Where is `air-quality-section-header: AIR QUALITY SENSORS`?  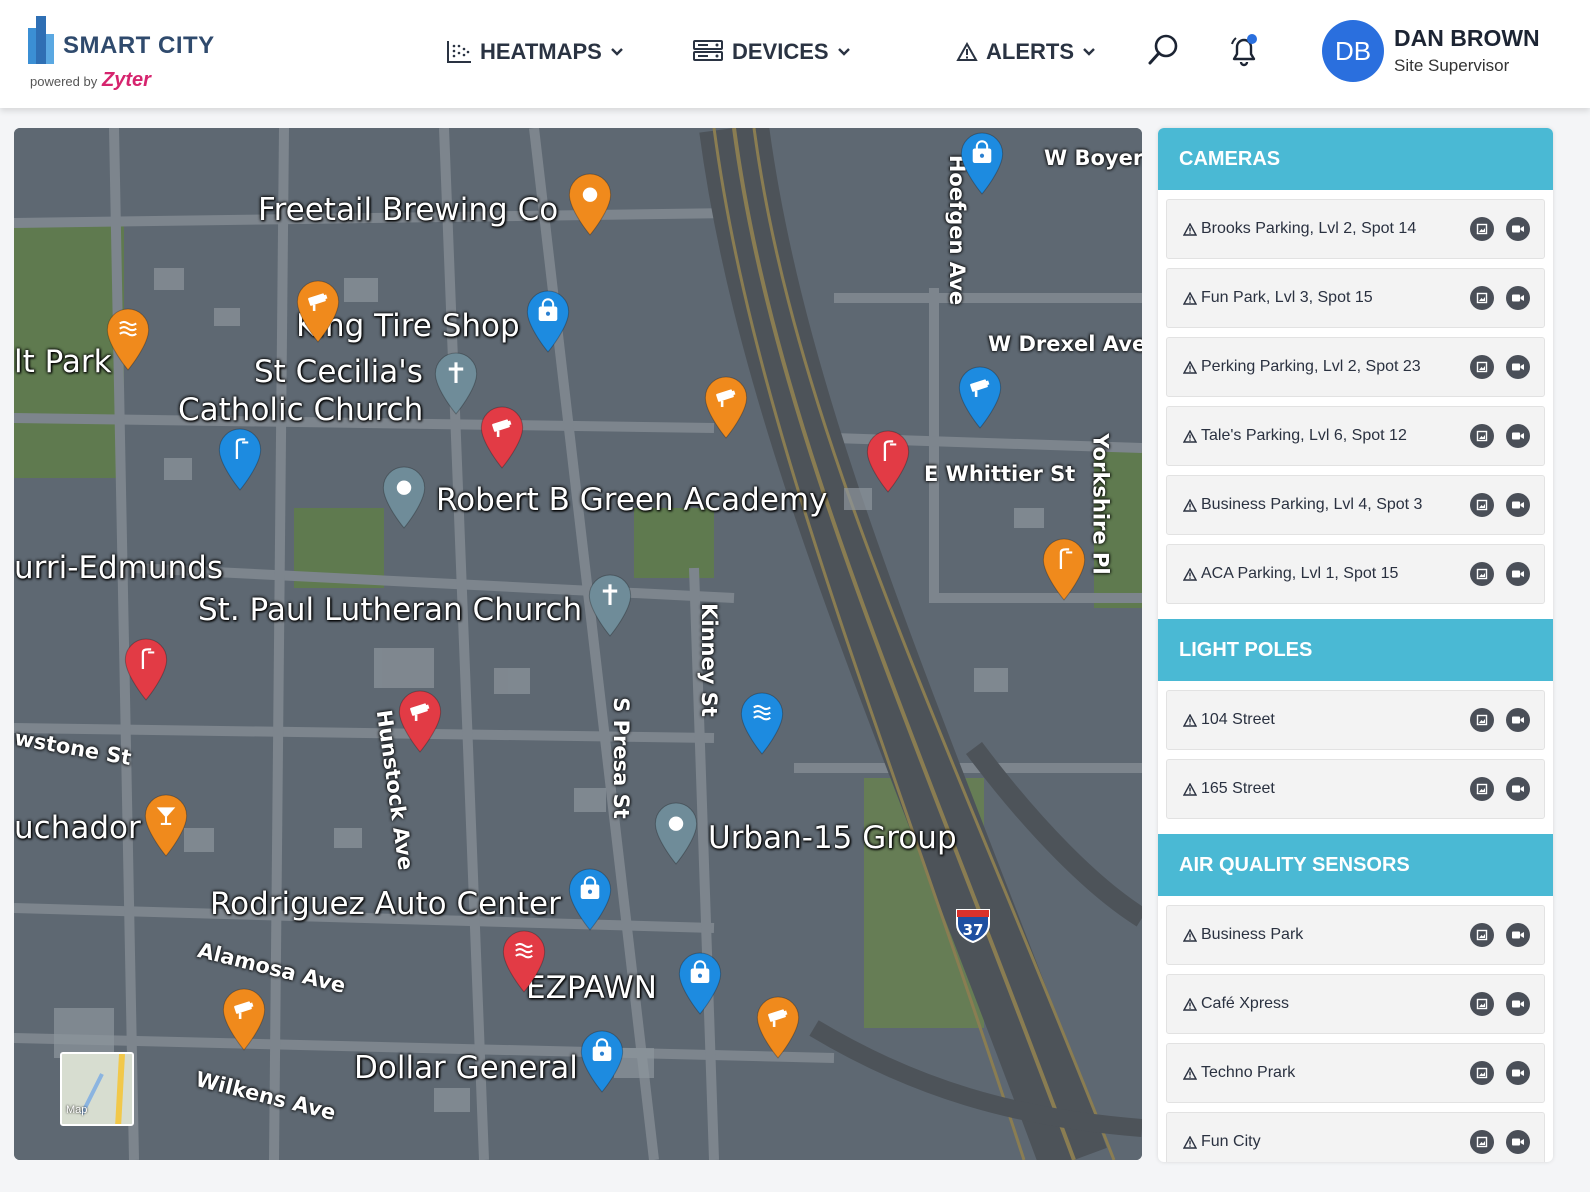 air-quality-section-header: AIR QUALITY SENSORS is located at coordinates (1355, 865).